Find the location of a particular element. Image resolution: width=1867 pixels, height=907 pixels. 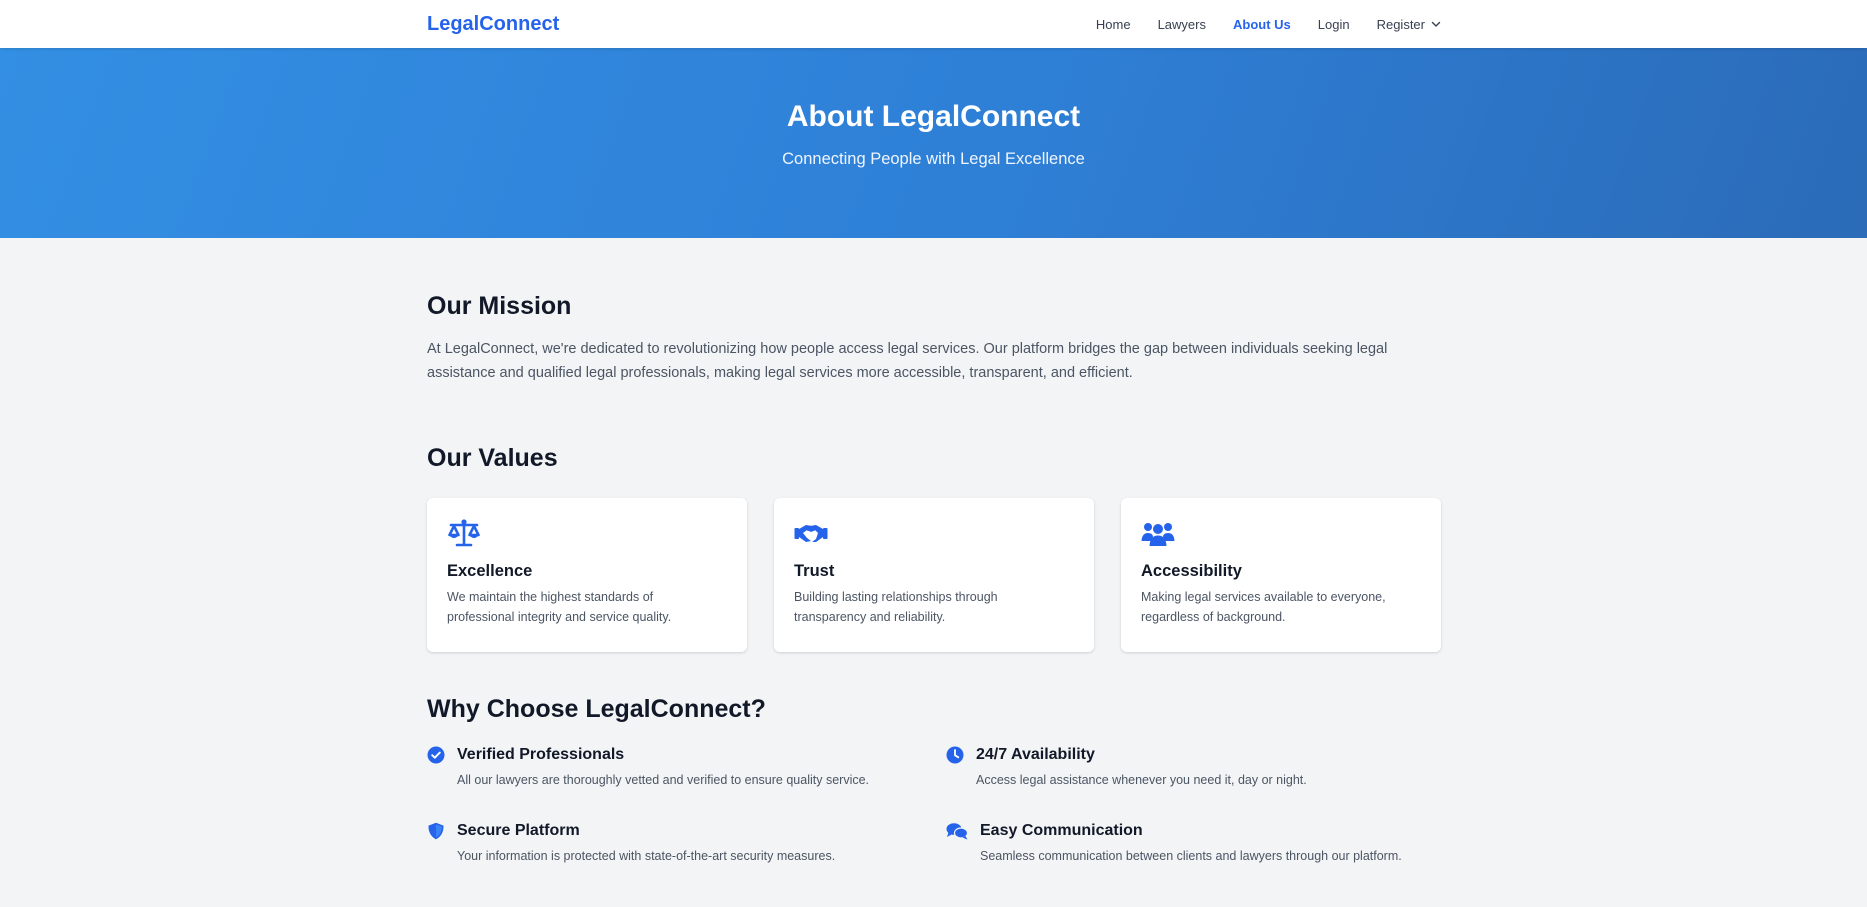

why-item-title: Verified Professionals is located at coordinates (541, 754).